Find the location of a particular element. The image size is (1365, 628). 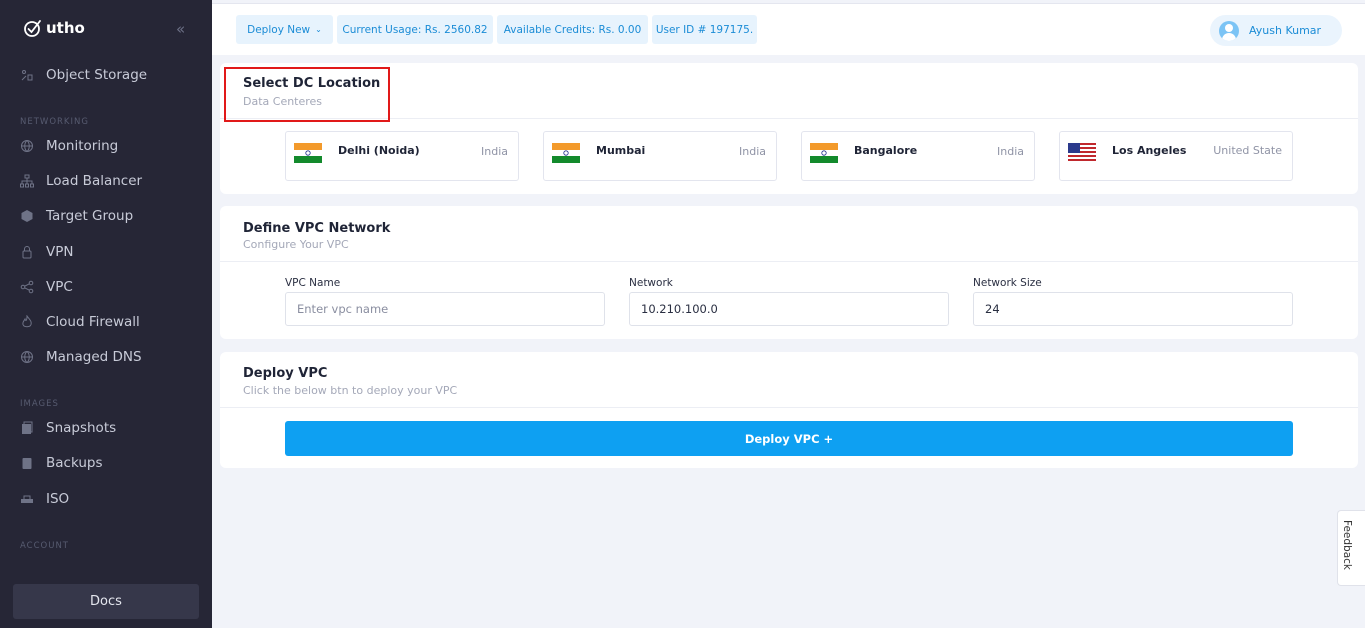

dc-option-los-angeles: Los Angeles United State is located at coordinates (1176, 156).